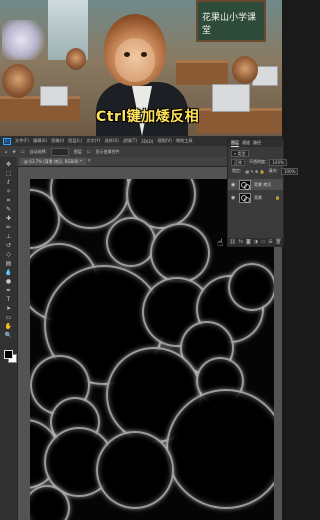  What do you see at coordinates (8, 263) in the screenshot?
I see `gradient-icon: ▤` at bounding box center [8, 263].